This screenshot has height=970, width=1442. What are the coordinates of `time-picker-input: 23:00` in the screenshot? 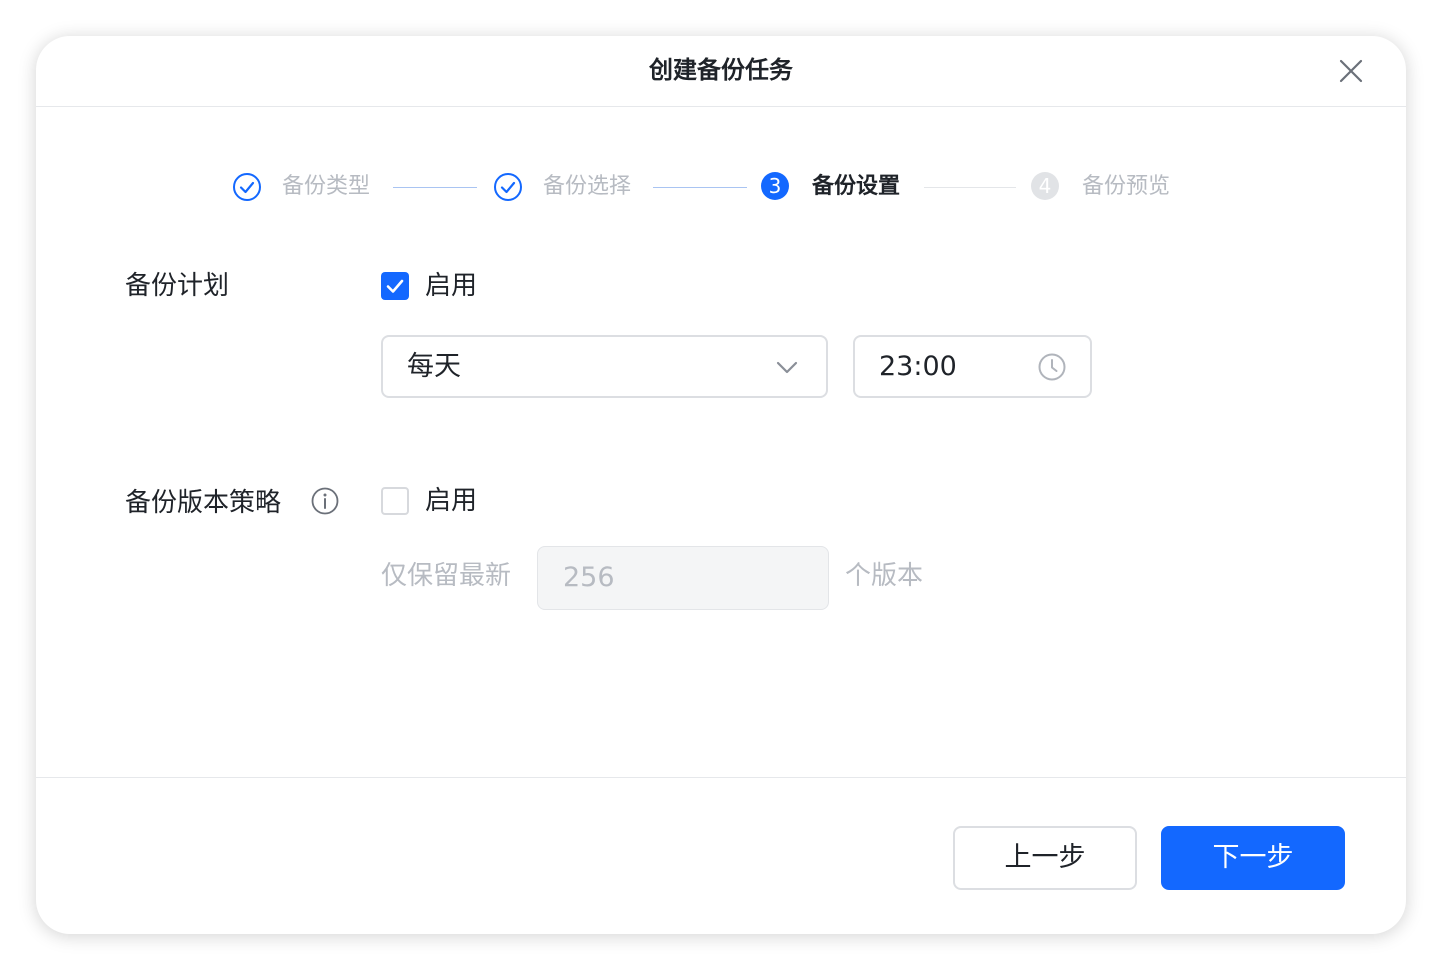 It's located at (972, 366).